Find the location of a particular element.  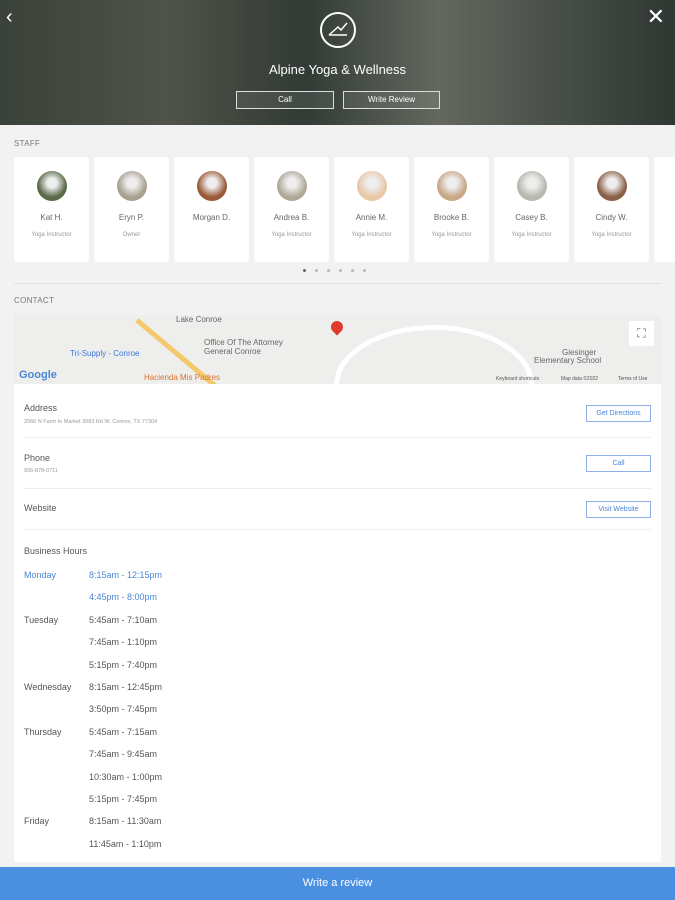

staff-name: Eryn P. is located at coordinates (131, 217).